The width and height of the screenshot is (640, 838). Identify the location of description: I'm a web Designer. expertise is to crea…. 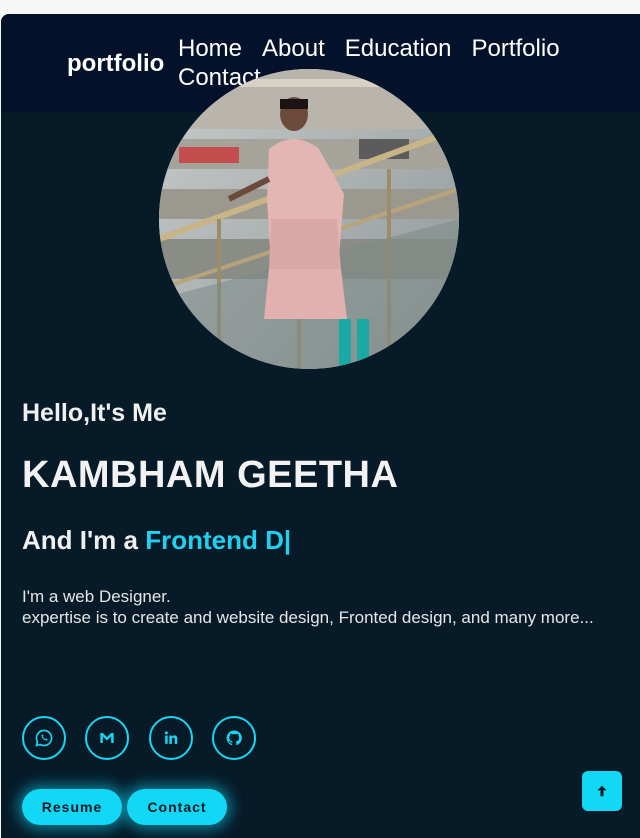
(312, 607).